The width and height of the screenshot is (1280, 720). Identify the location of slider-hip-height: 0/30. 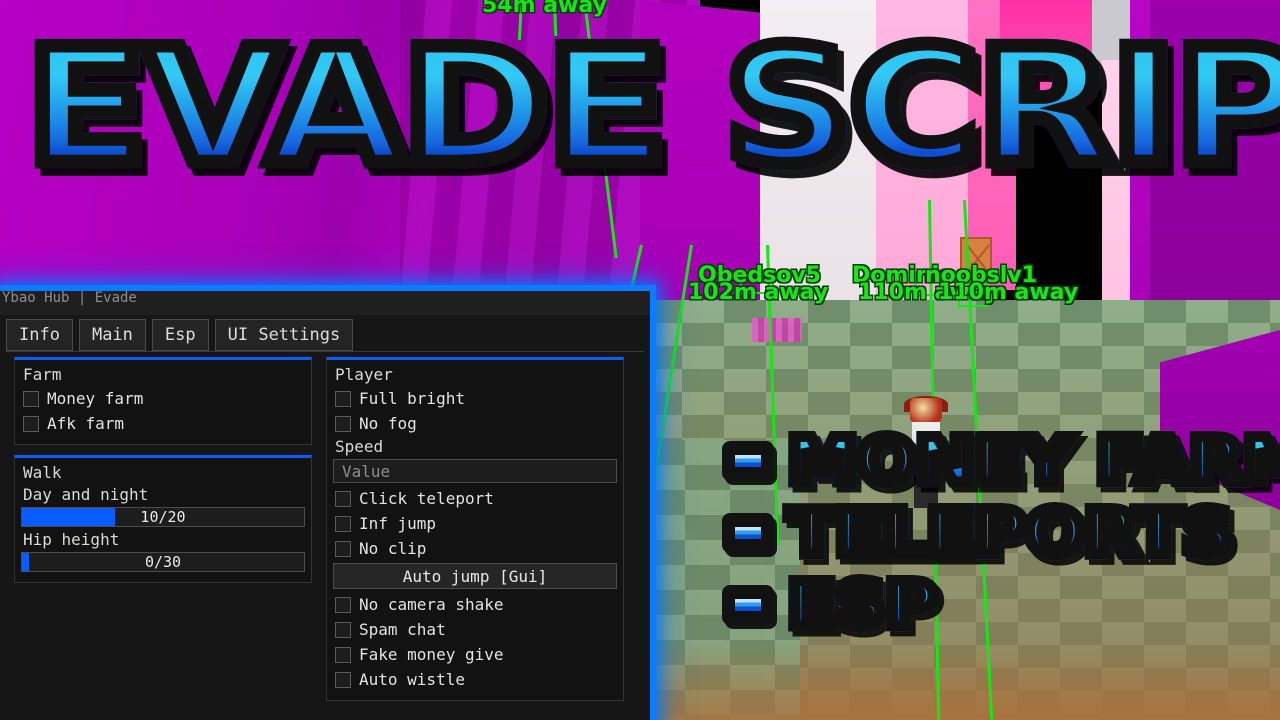
(163, 562).